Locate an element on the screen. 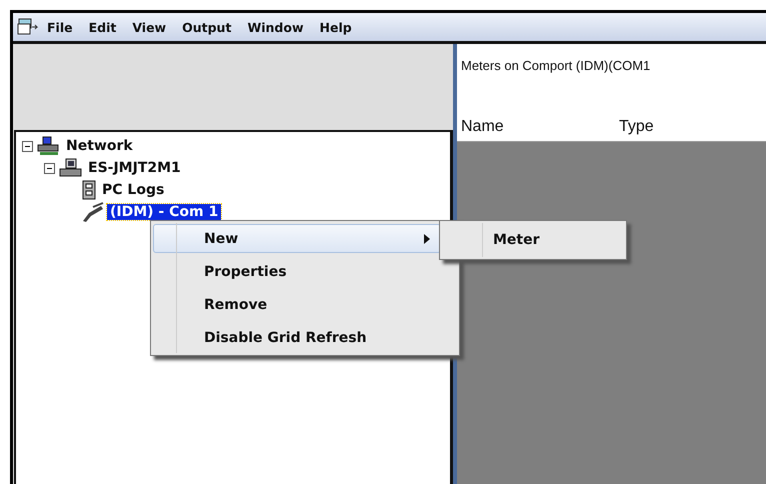  tree-item: ES-JMJT2M1 is located at coordinates (134, 168).